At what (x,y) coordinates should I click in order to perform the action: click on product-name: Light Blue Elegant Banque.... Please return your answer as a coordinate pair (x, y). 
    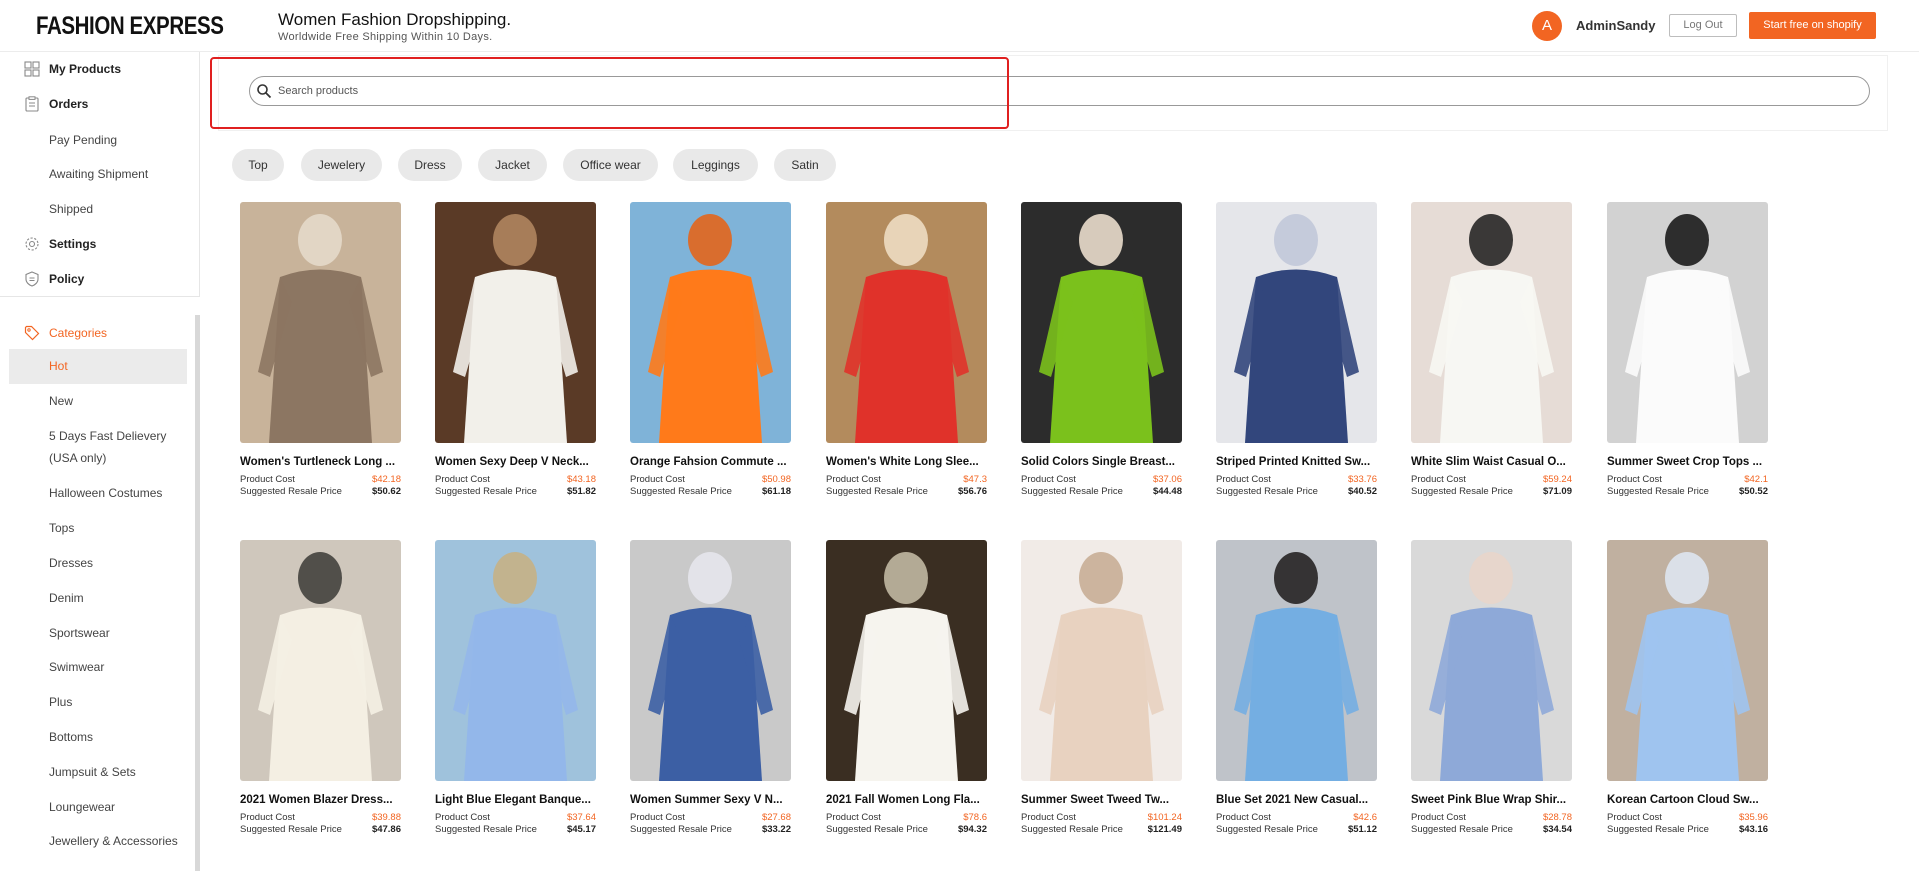
    Looking at the image, I should click on (515, 800).